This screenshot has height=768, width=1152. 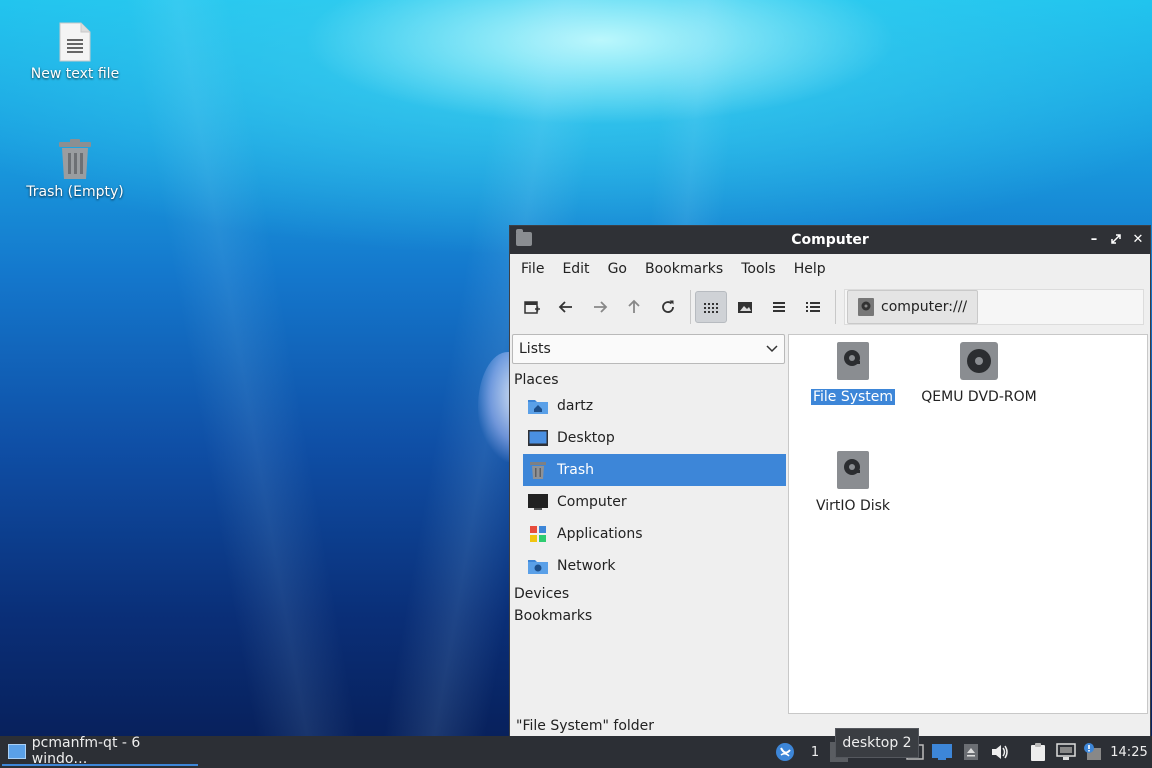 I want to click on text-file-icon, so click(x=75, y=42).